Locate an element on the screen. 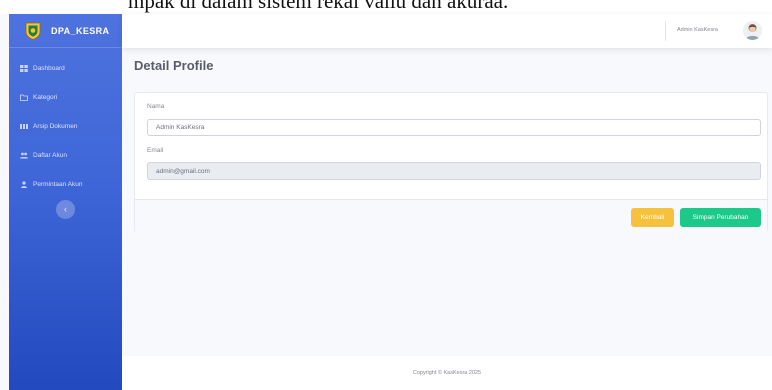 This screenshot has width=772, height=390. topbar-divider is located at coordinates (665, 31).